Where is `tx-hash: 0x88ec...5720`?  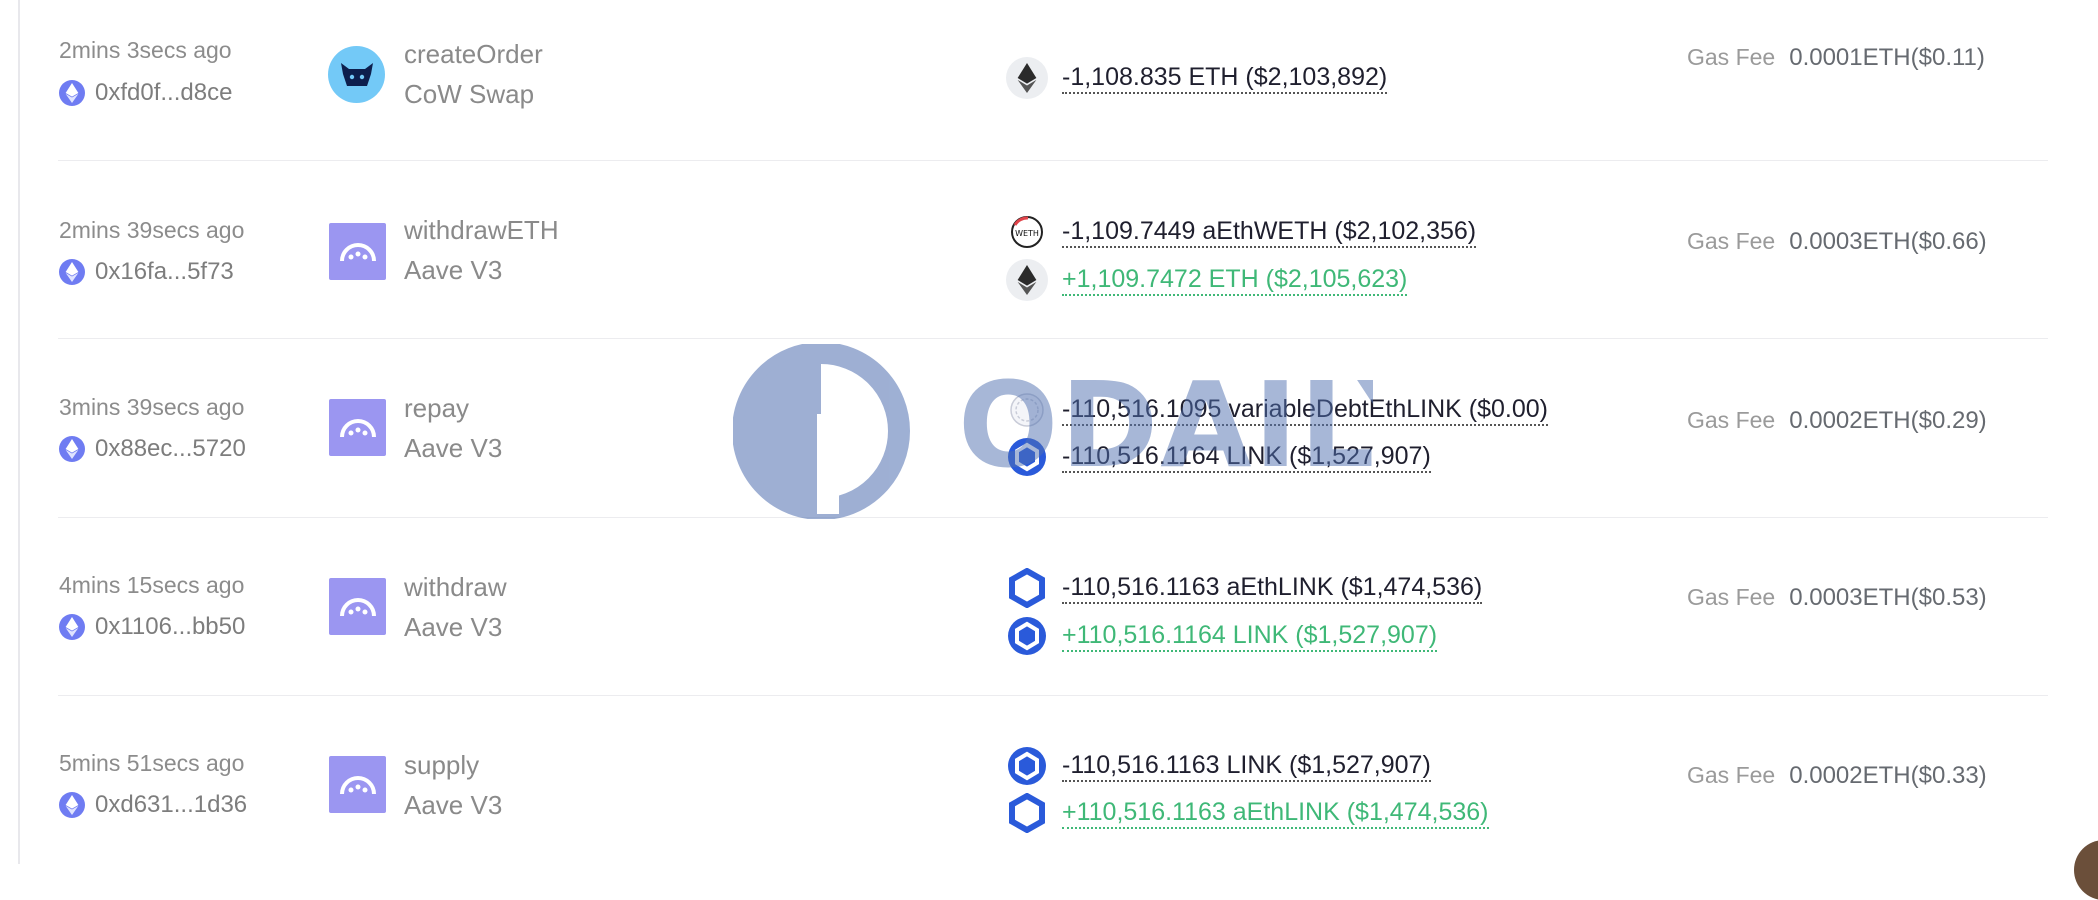
tx-hash: 0x88ec...5720 is located at coordinates (170, 448).